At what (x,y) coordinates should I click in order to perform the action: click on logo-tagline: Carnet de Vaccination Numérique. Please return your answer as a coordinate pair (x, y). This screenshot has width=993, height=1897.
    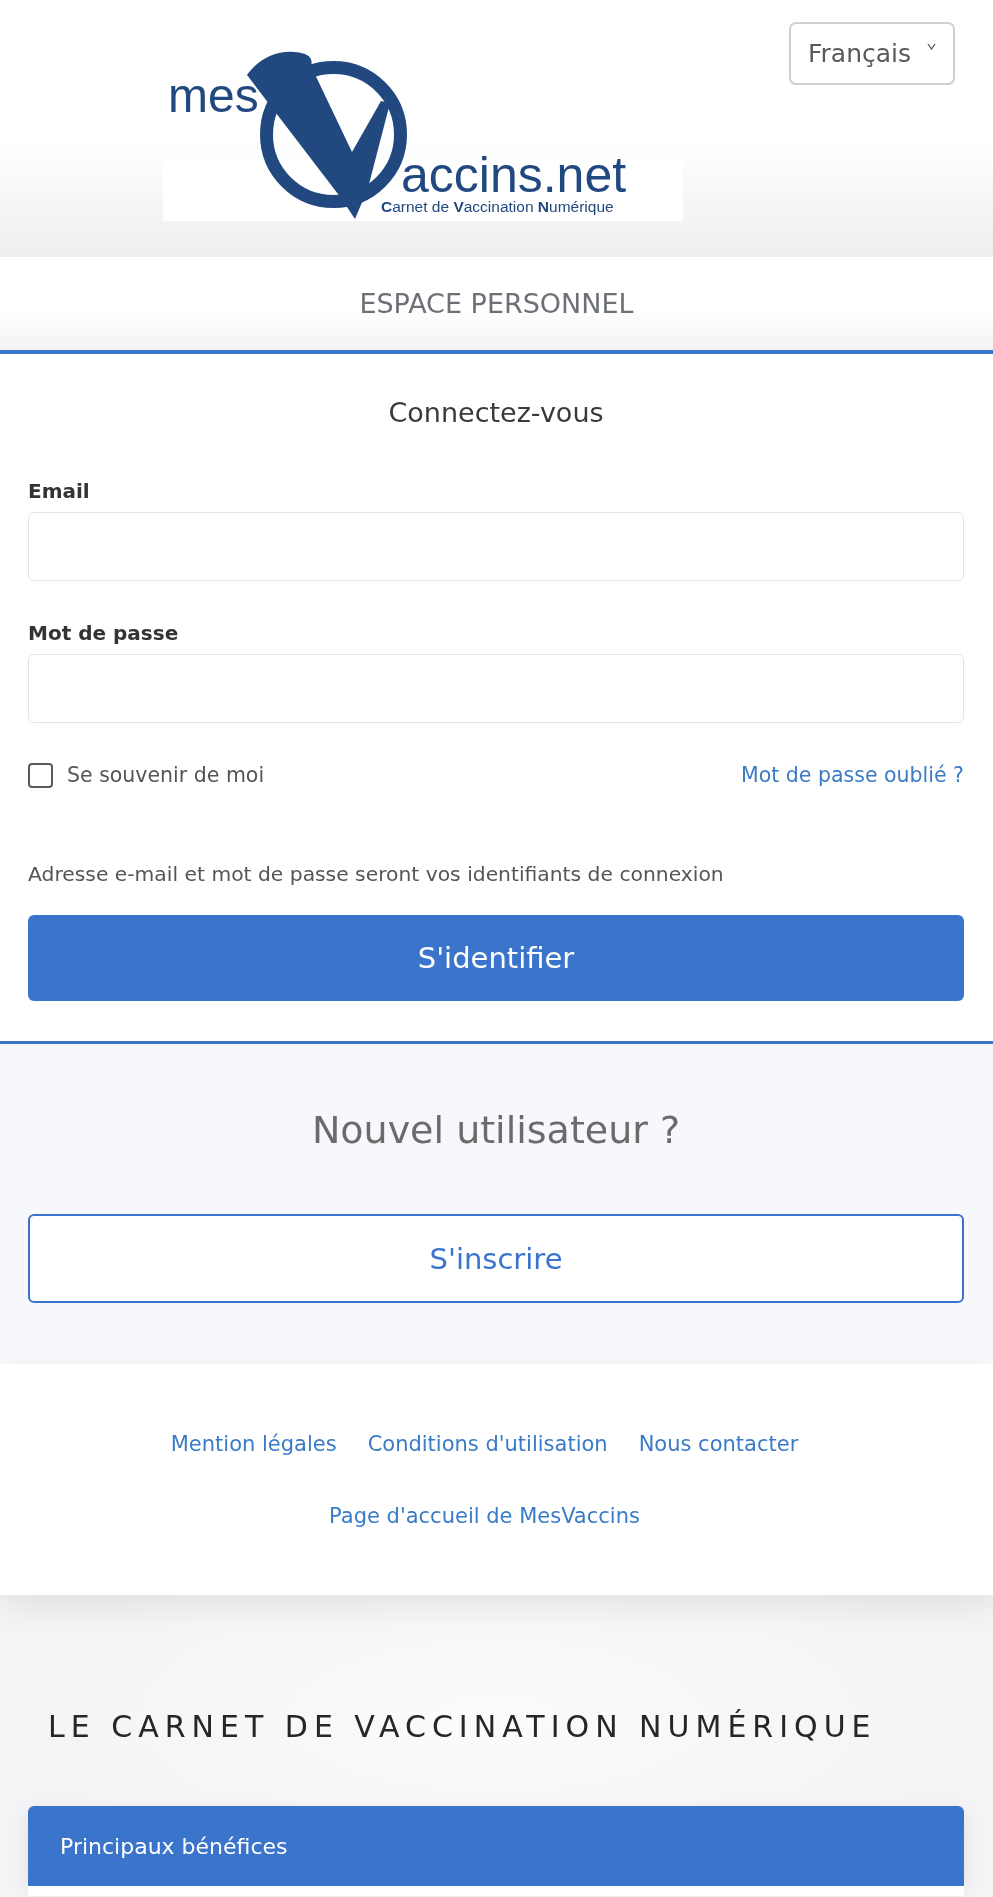
    Looking at the image, I should click on (497, 207).